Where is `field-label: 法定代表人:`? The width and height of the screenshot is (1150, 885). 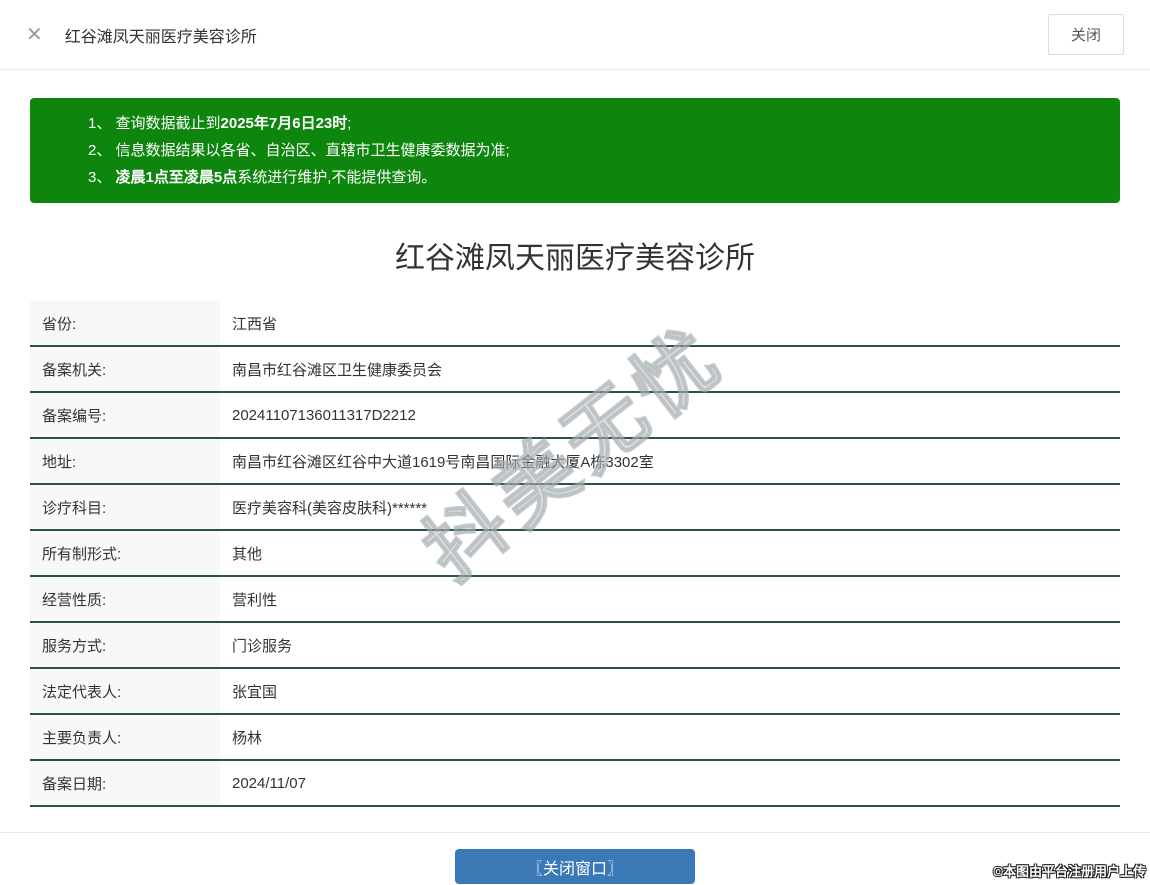
field-label: 法定代表人: is located at coordinates (125, 691).